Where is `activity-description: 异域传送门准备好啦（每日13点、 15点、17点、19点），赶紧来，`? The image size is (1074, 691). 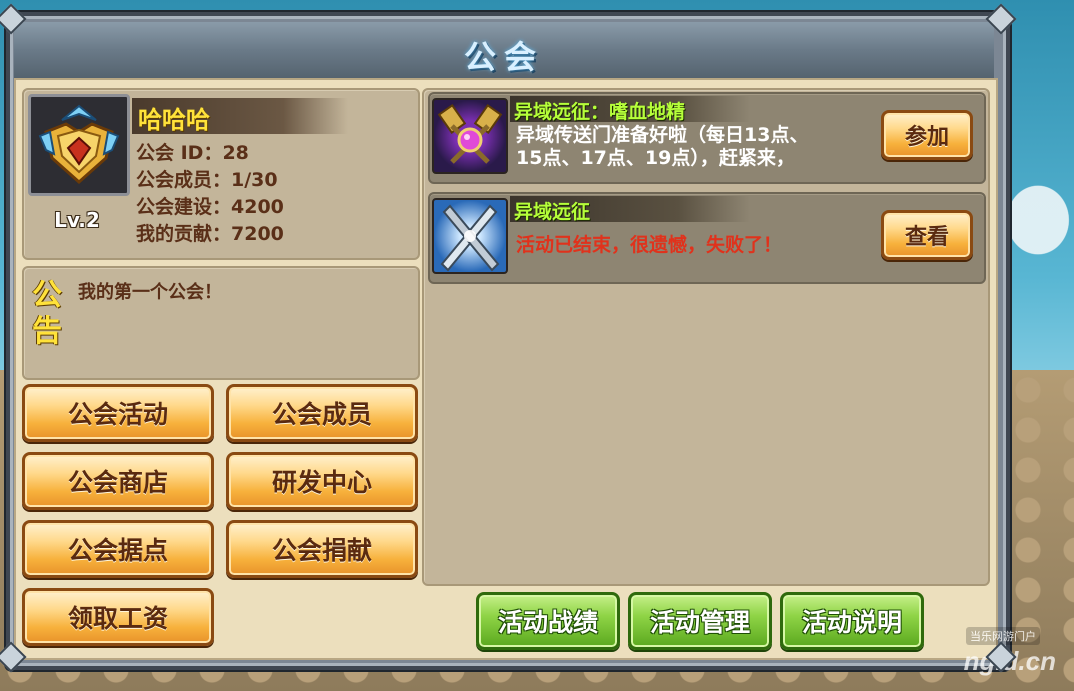
activity-description: 异域传送门准备好啦（每日13点、 15点、17点、19点），赶紧来， is located at coordinates (691, 147).